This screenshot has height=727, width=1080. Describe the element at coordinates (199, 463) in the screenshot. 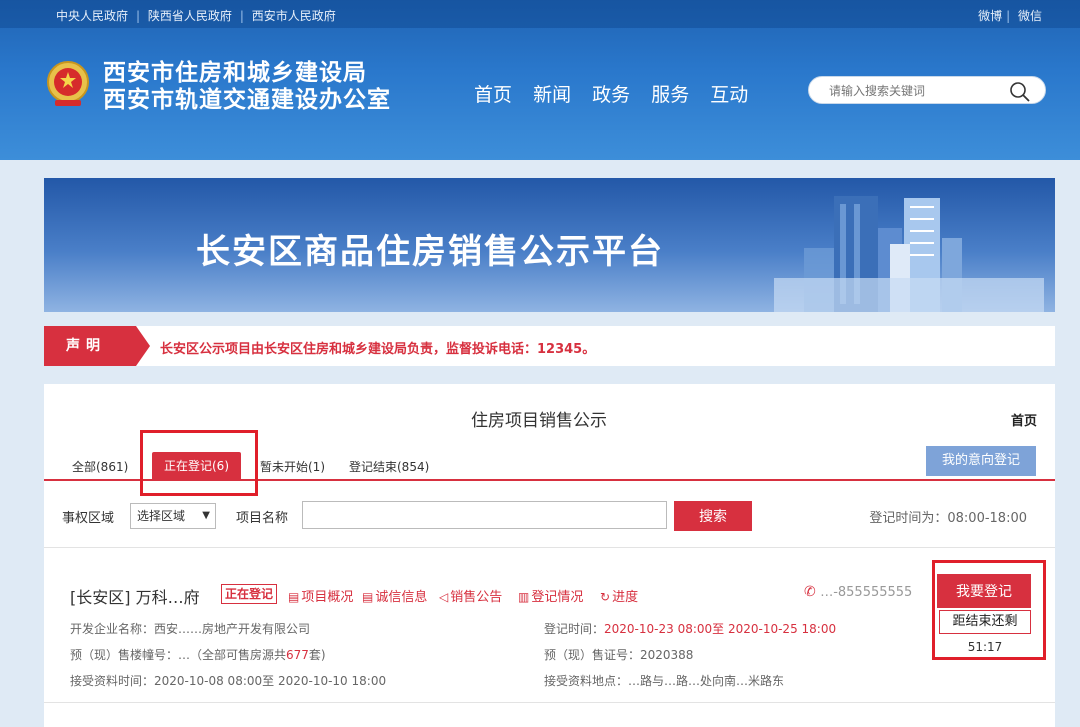

I see `annotation-highlight-tab` at that location.